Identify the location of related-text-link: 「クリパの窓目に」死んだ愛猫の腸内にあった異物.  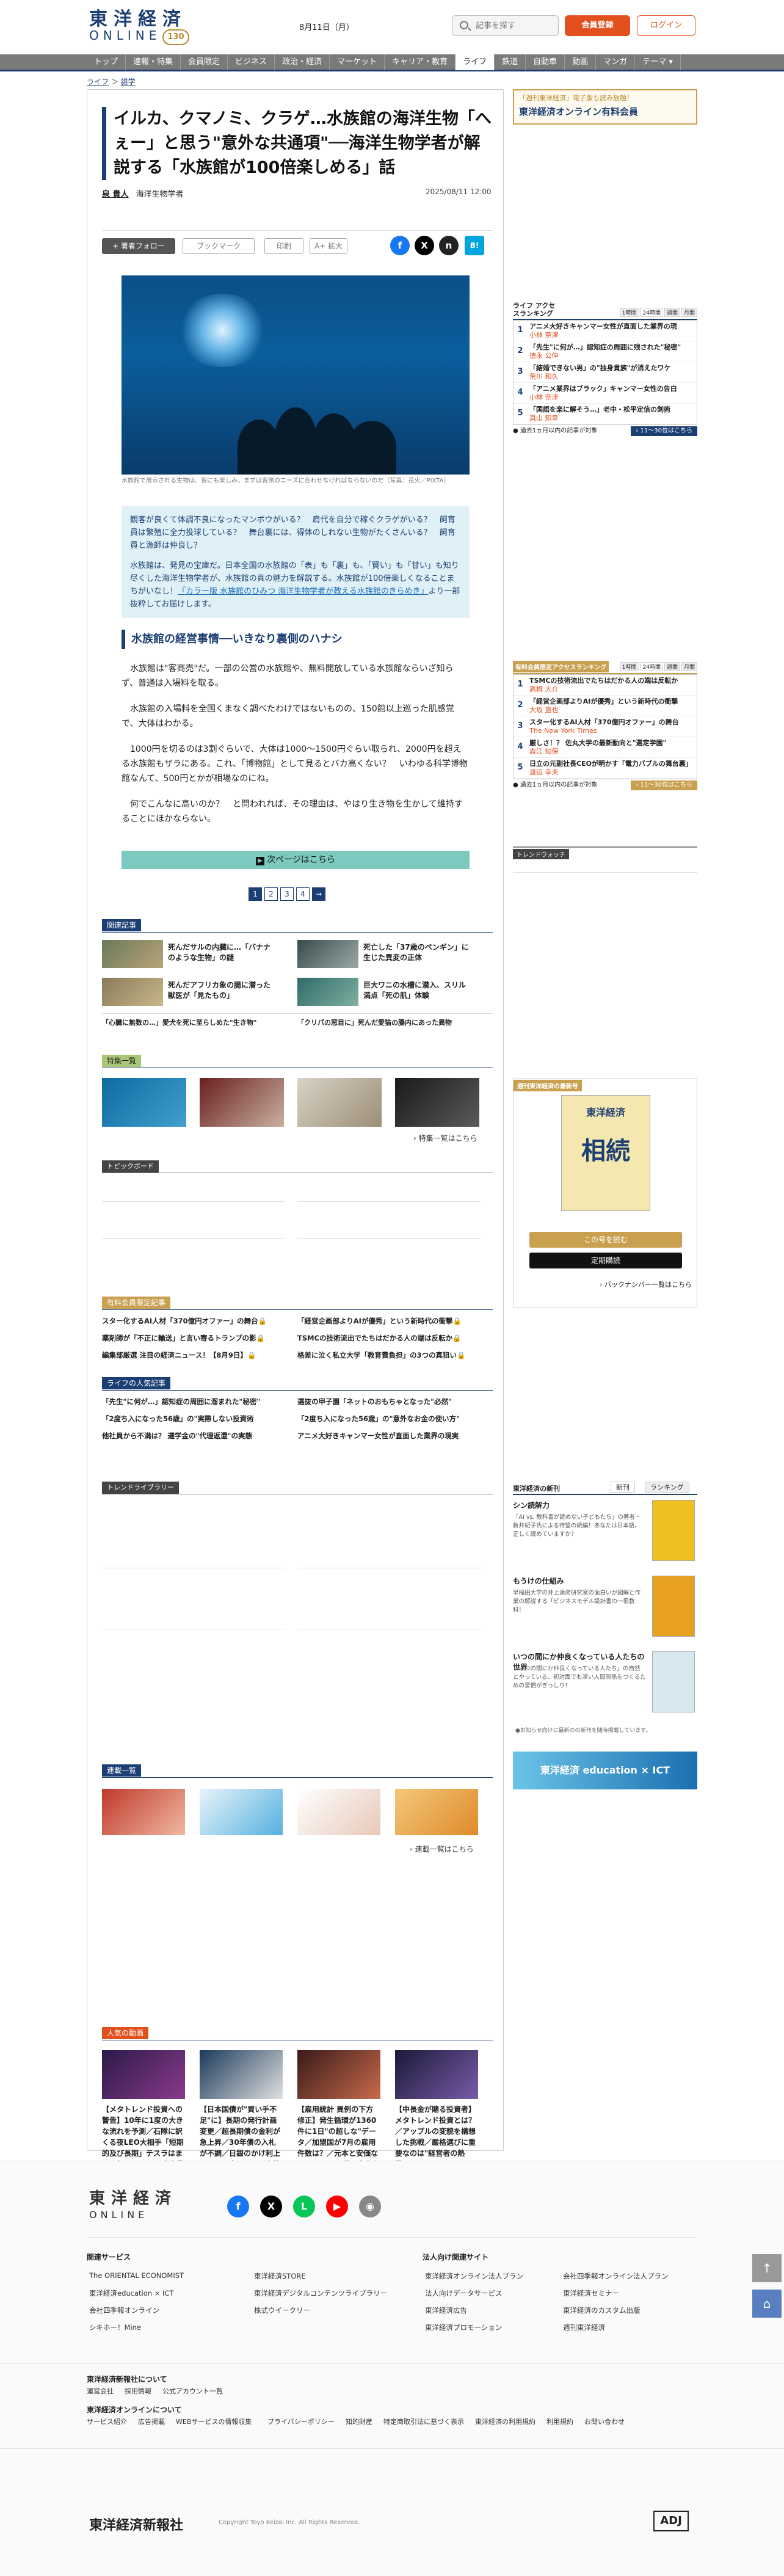
(389, 1023).